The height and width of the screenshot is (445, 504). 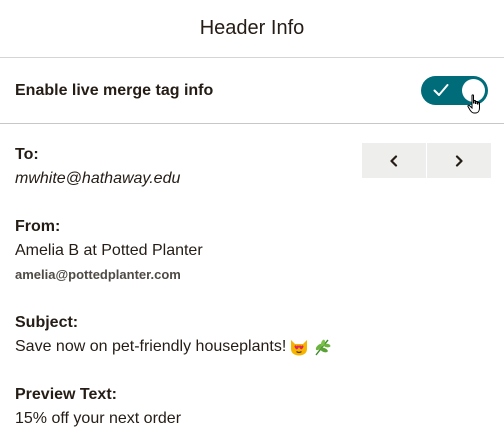 I want to click on panel-title: Header Info, so click(x=252, y=28).